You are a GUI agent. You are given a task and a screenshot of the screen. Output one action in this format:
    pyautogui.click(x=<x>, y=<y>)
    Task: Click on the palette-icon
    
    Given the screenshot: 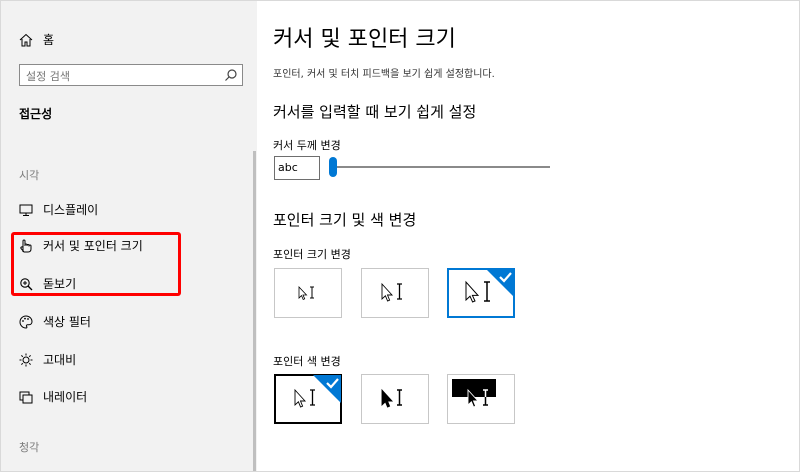 What is the action you would take?
    pyautogui.click(x=26, y=321)
    